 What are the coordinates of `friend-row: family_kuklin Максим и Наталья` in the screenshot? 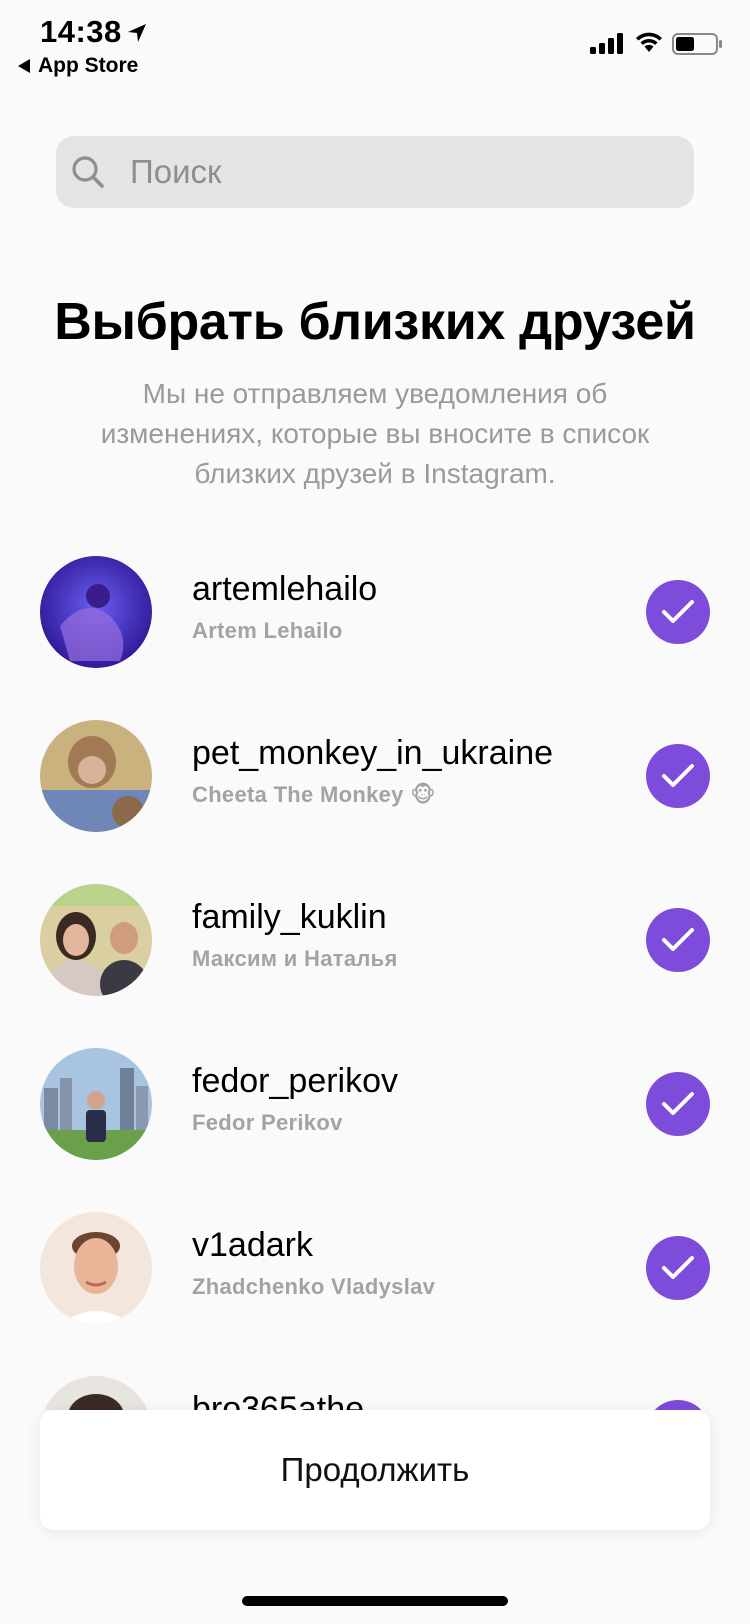 It's located at (375, 966).